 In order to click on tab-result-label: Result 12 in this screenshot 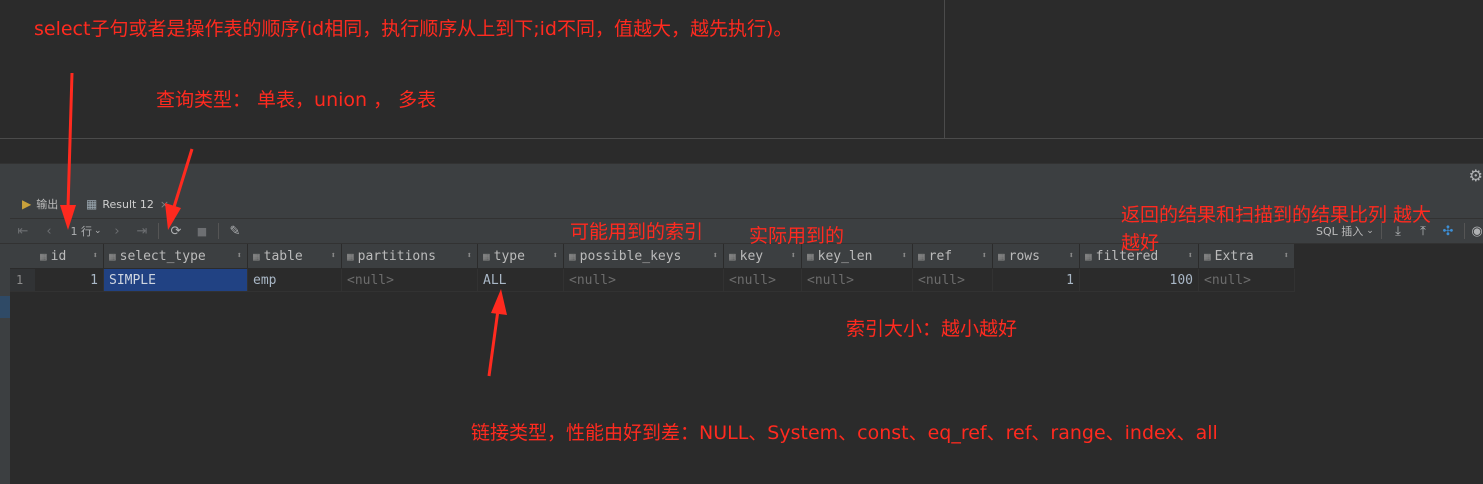, I will do `click(128, 204)`.